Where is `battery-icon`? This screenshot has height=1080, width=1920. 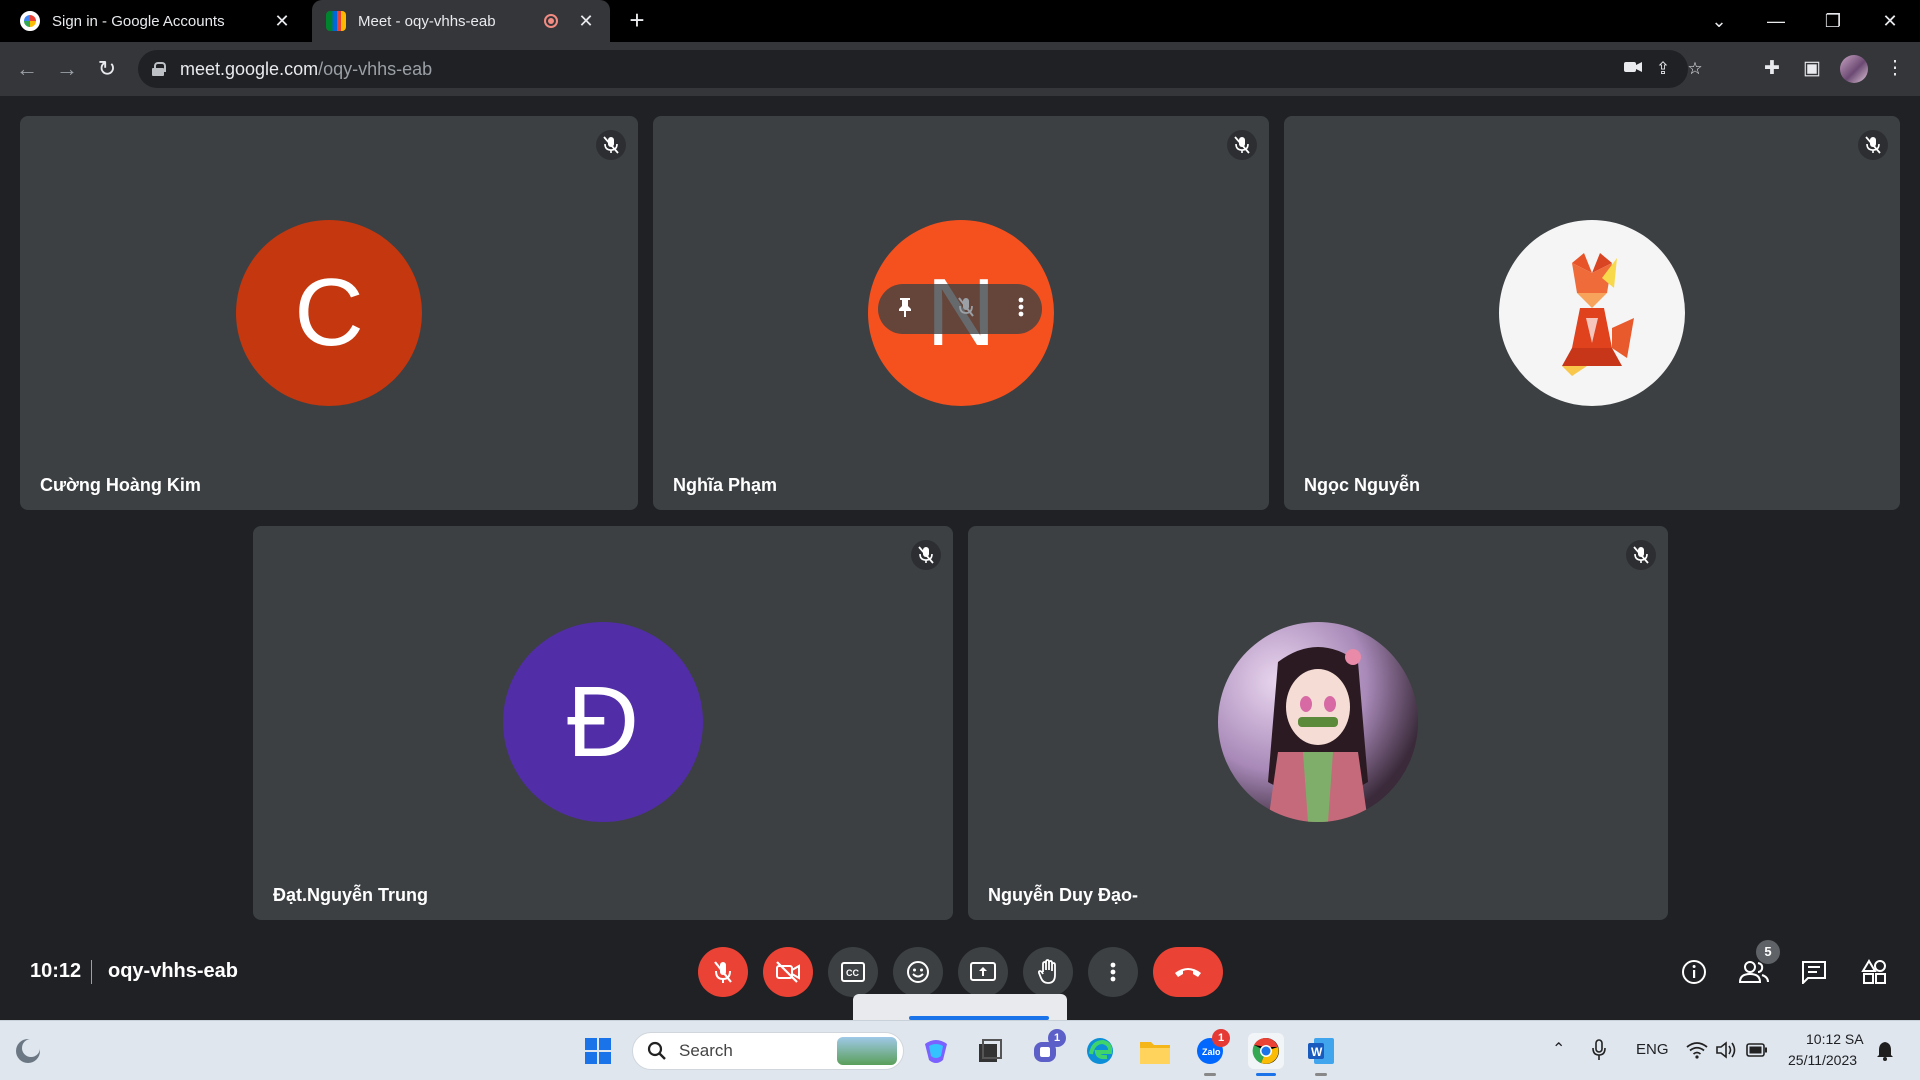 battery-icon is located at coordinates (1757, 1052).